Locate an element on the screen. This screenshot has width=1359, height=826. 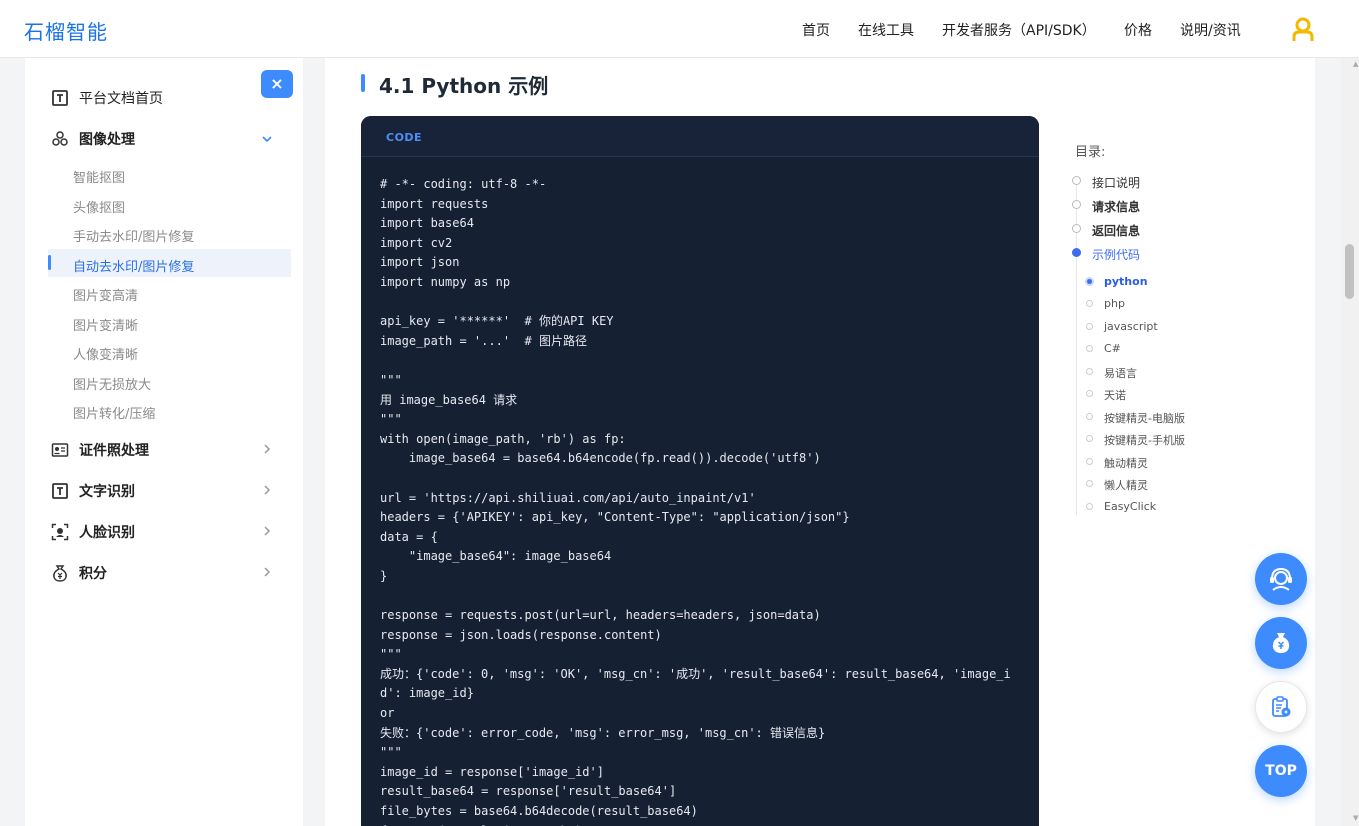
toc-sub-lanren: 懒人精灵 is located at coordinates (1126, 485).